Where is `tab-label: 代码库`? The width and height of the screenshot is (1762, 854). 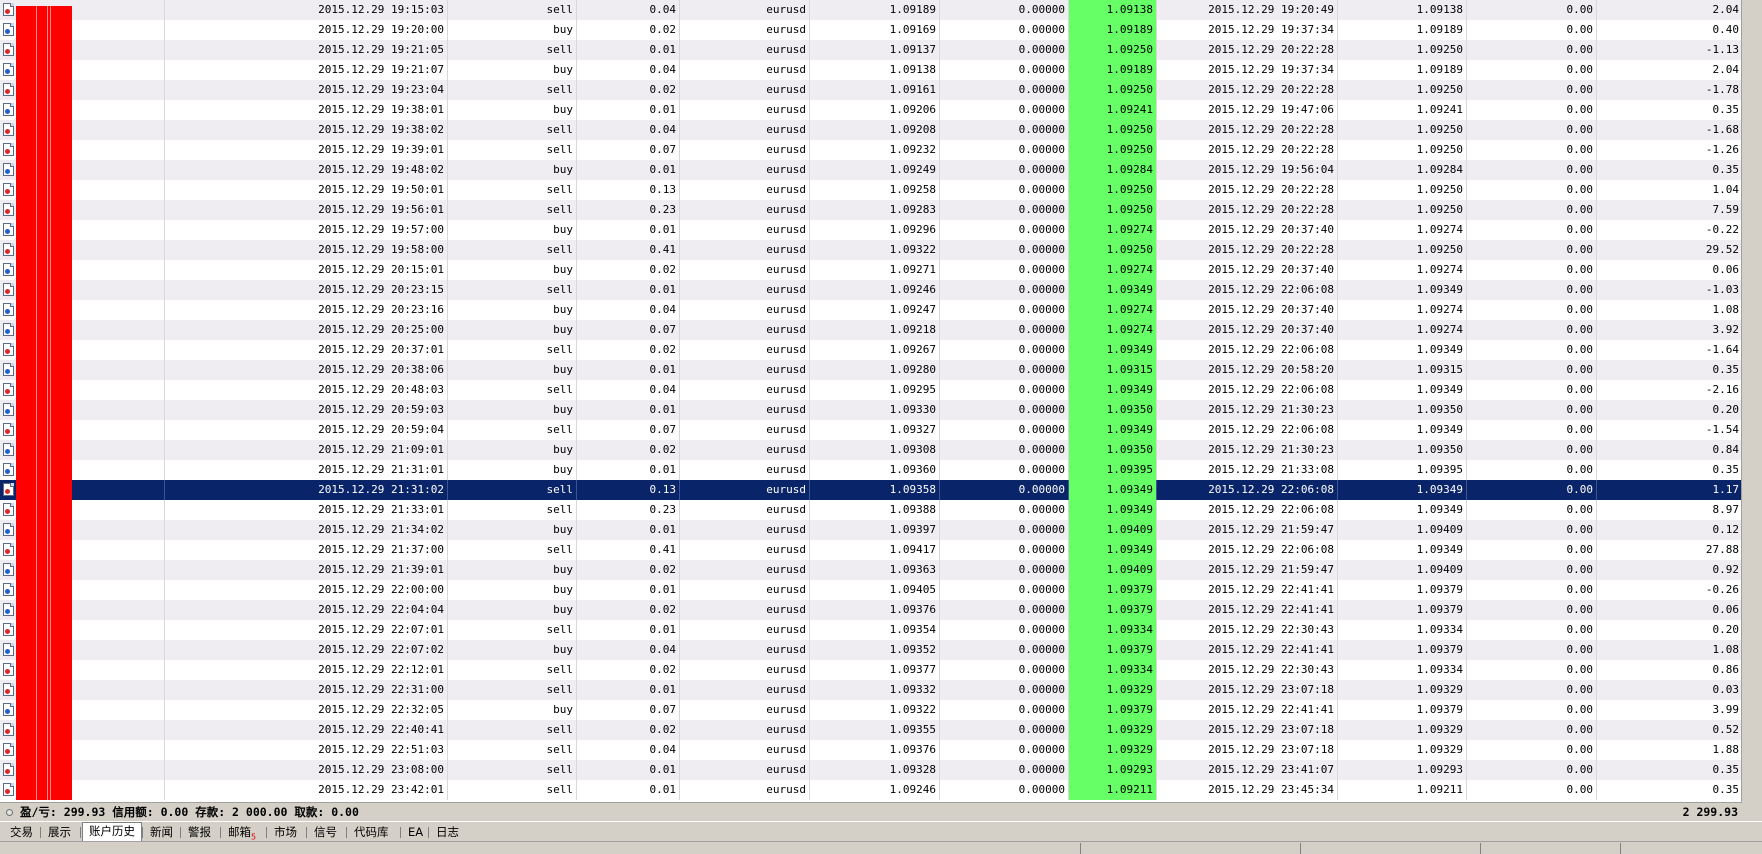 tab-label: 代码库 is located at coordinates (371, 832).